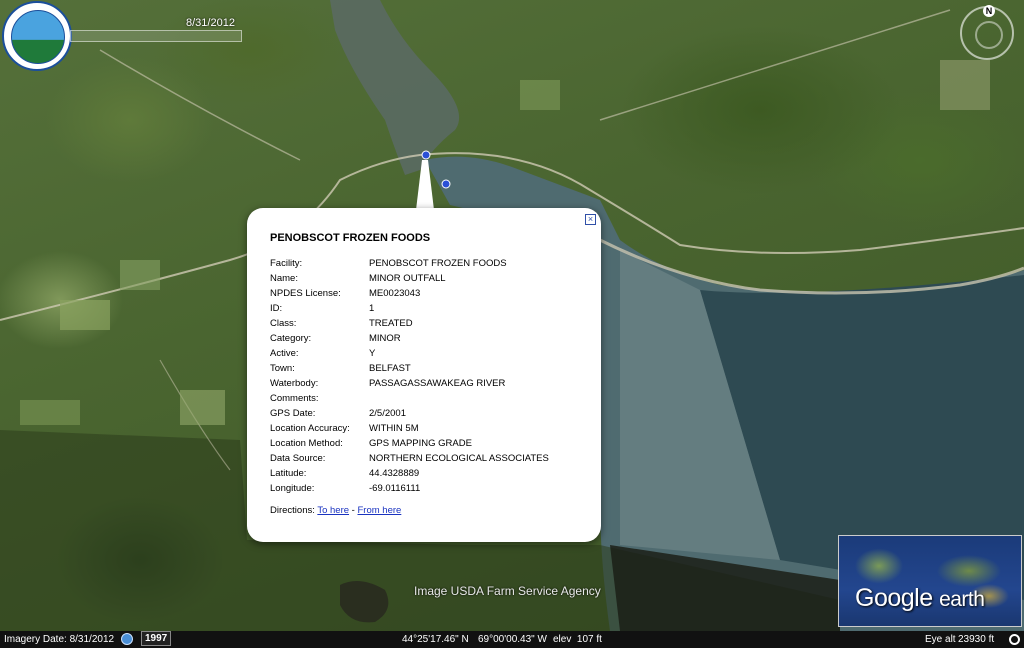  What do you see at coordinates (976, 639) in the screenshot?
I see `eye-altitude-value: 23930 ft` at bounding box center [976, 639].